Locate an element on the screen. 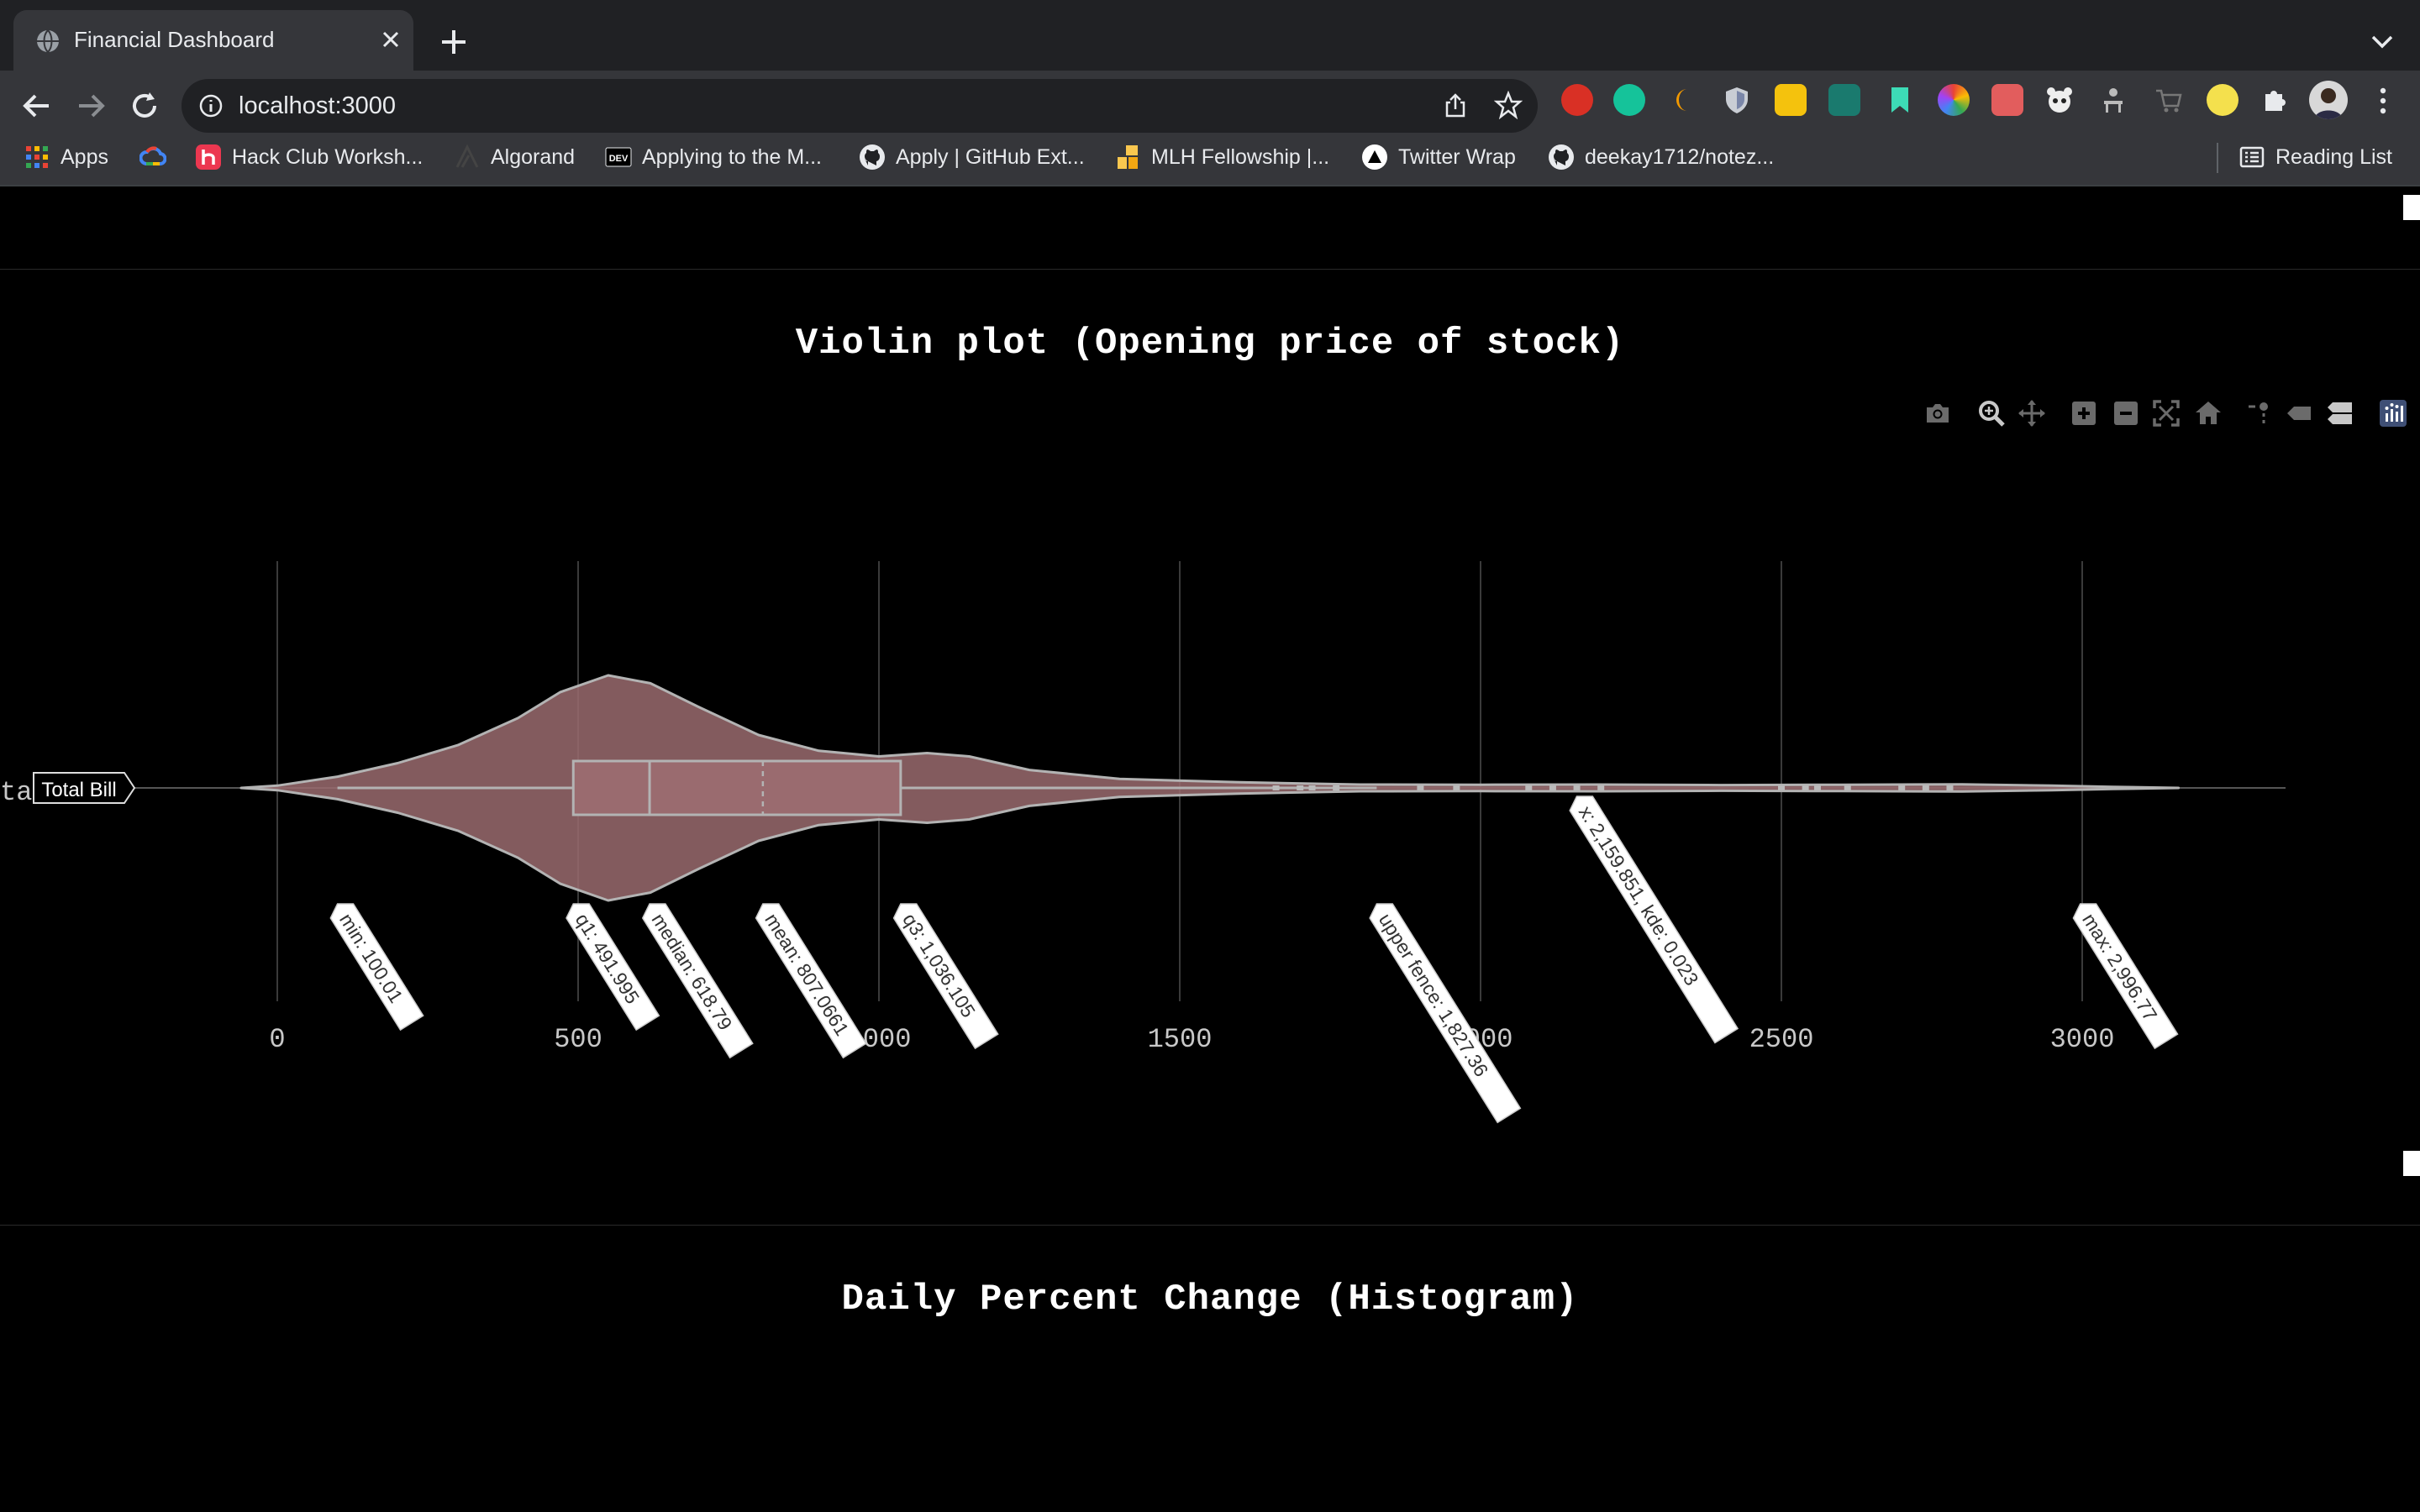 Image resolution: width=2420 pixels, height=1512 pixels. yellow-circle-extension-icon is located at coordinates (2222, 100).